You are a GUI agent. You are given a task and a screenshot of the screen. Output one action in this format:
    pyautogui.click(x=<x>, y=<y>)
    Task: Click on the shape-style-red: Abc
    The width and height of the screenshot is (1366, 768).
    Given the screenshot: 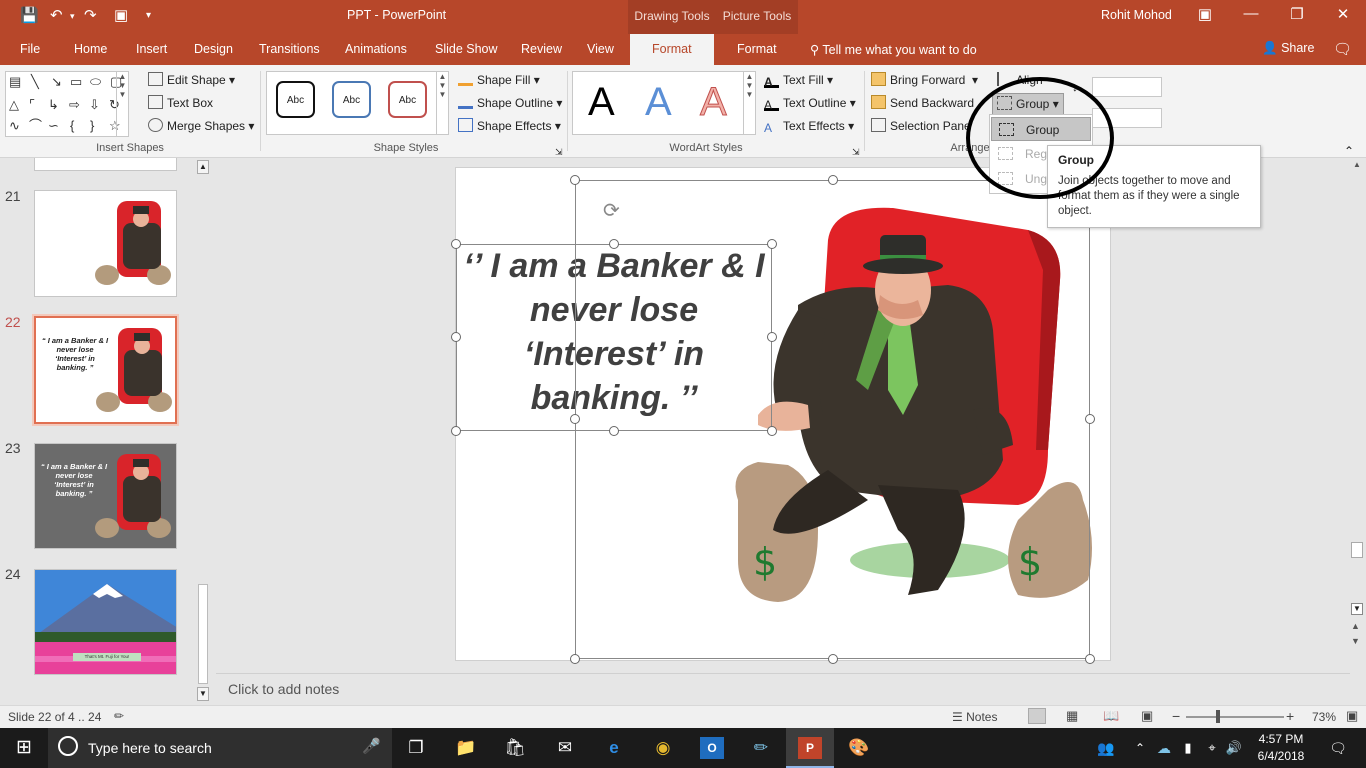 What is the action you would take?
    pyautogui.click(x=407, y=99)
    